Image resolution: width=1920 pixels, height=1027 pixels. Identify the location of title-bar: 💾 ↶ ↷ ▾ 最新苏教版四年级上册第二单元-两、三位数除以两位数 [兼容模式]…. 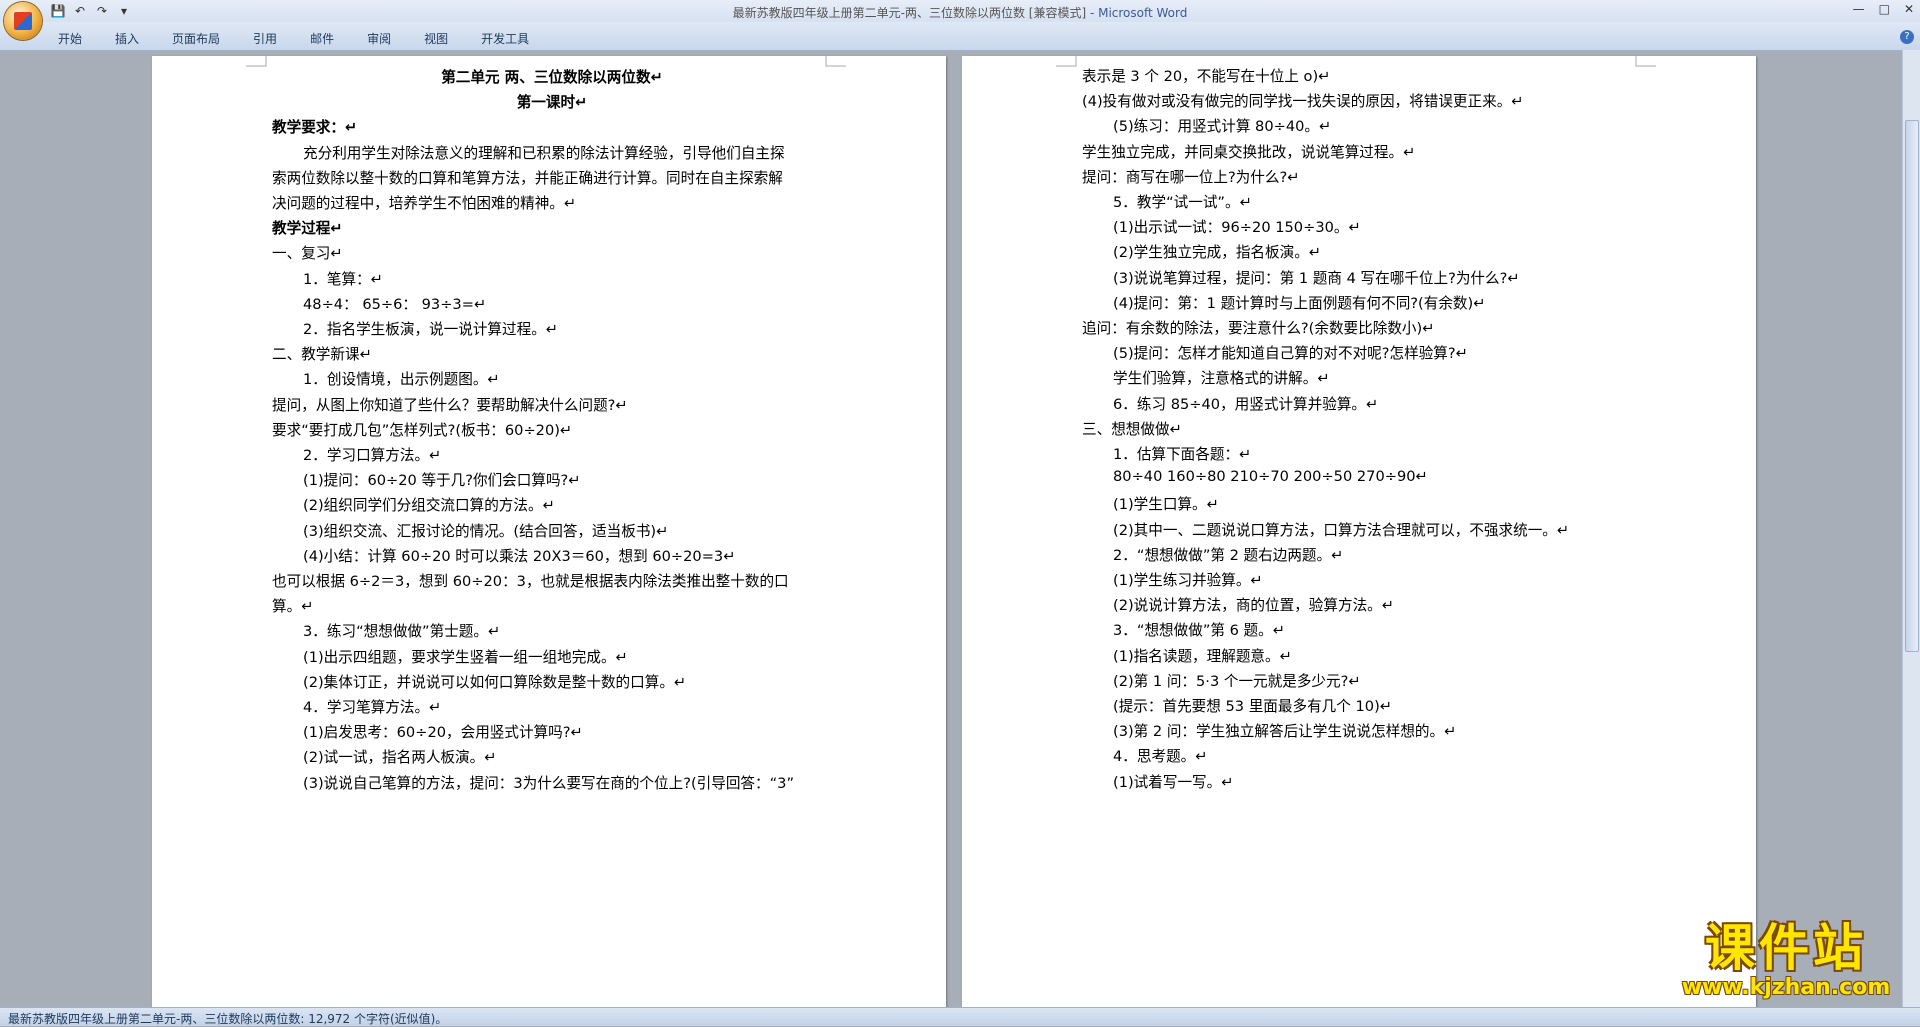
(960, 11).